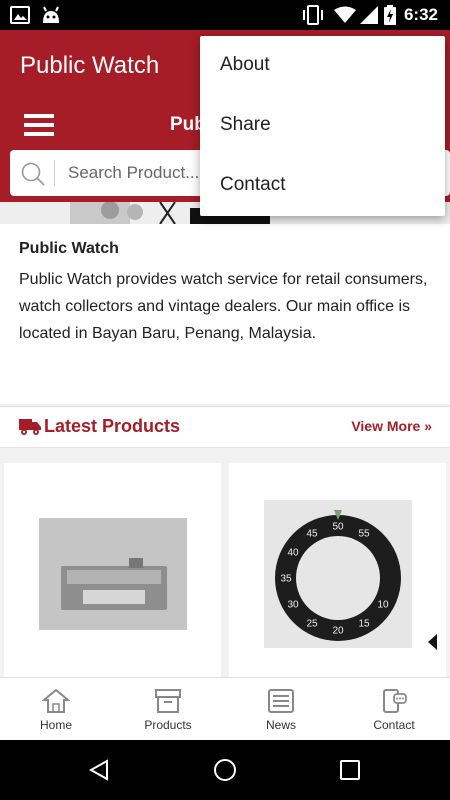 The image size is (450, 800). I want to click on gallery-icon, so click(20, 15).